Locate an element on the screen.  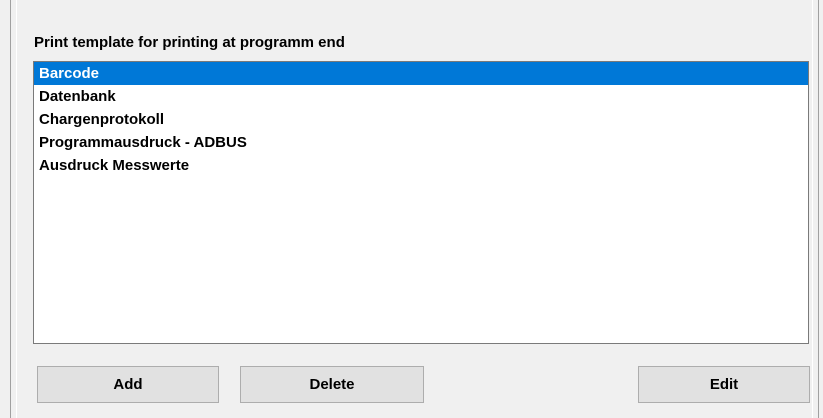
delete-button: Delete is located at coordinates (332, 384).